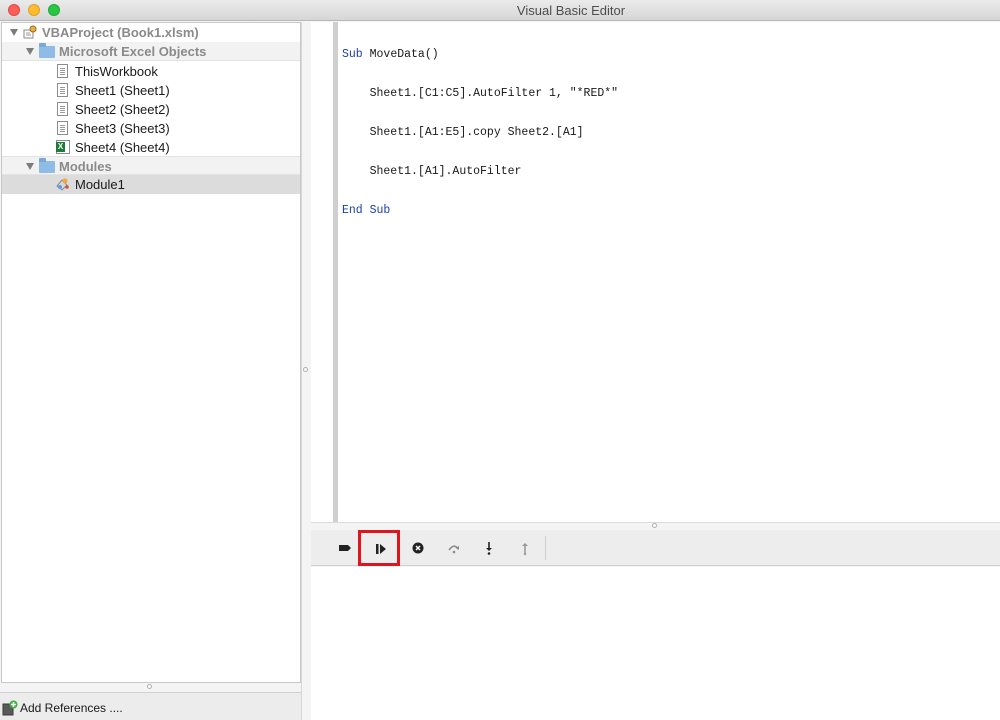 The image size is (1000, 720). I want to click on tree-item-sheet4: X Sheet4 (Sheet4), so click(151, 147).